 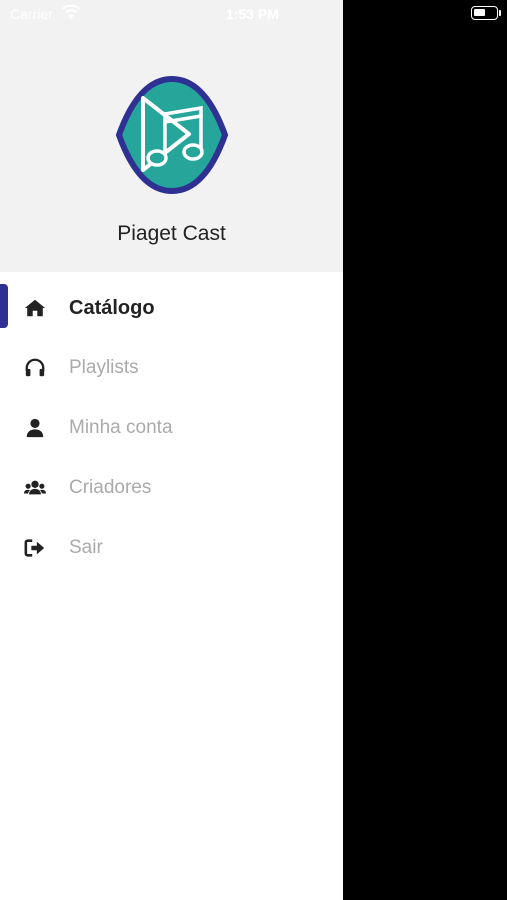 What do you see at coordinates (110, 487) in the screenshot?
I see `menu-item-label: Criadores` at bounding box center [110, 487].